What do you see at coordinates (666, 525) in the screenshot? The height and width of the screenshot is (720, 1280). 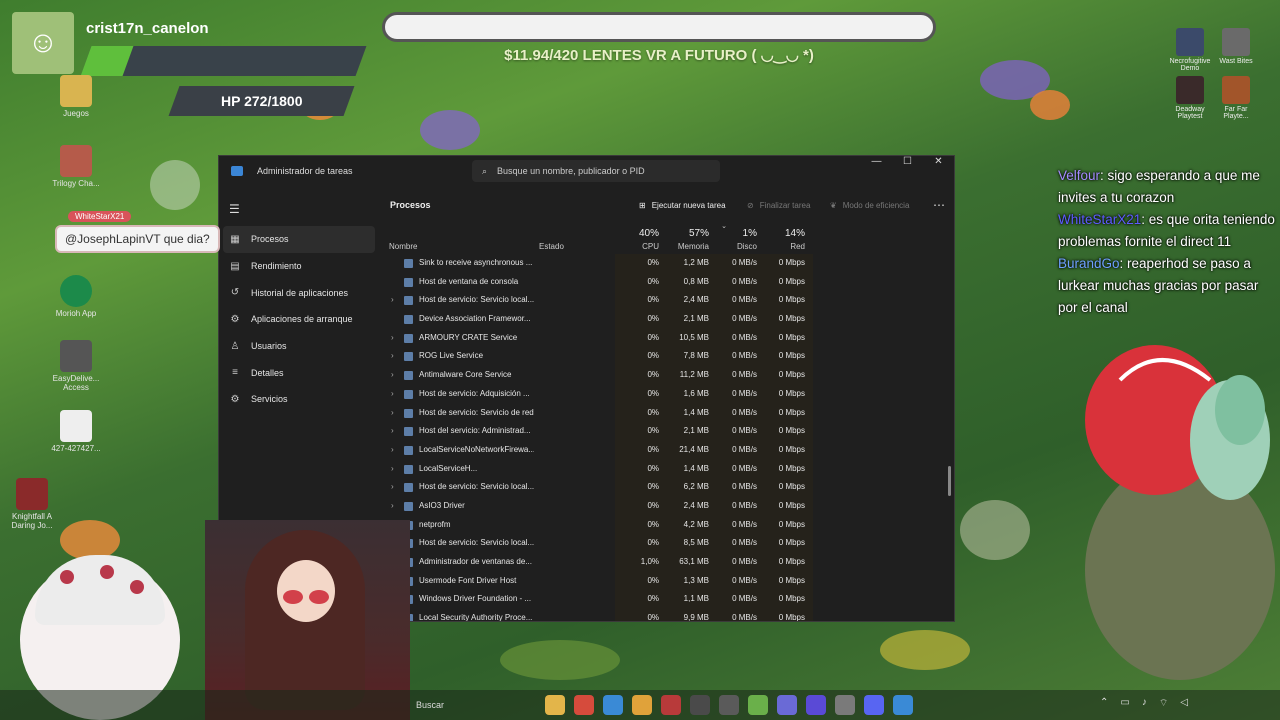 I see `process-row: netprofm 0% 4,2 MB 0 MB/s 0 Mbps` at bounding box center [666, 525].